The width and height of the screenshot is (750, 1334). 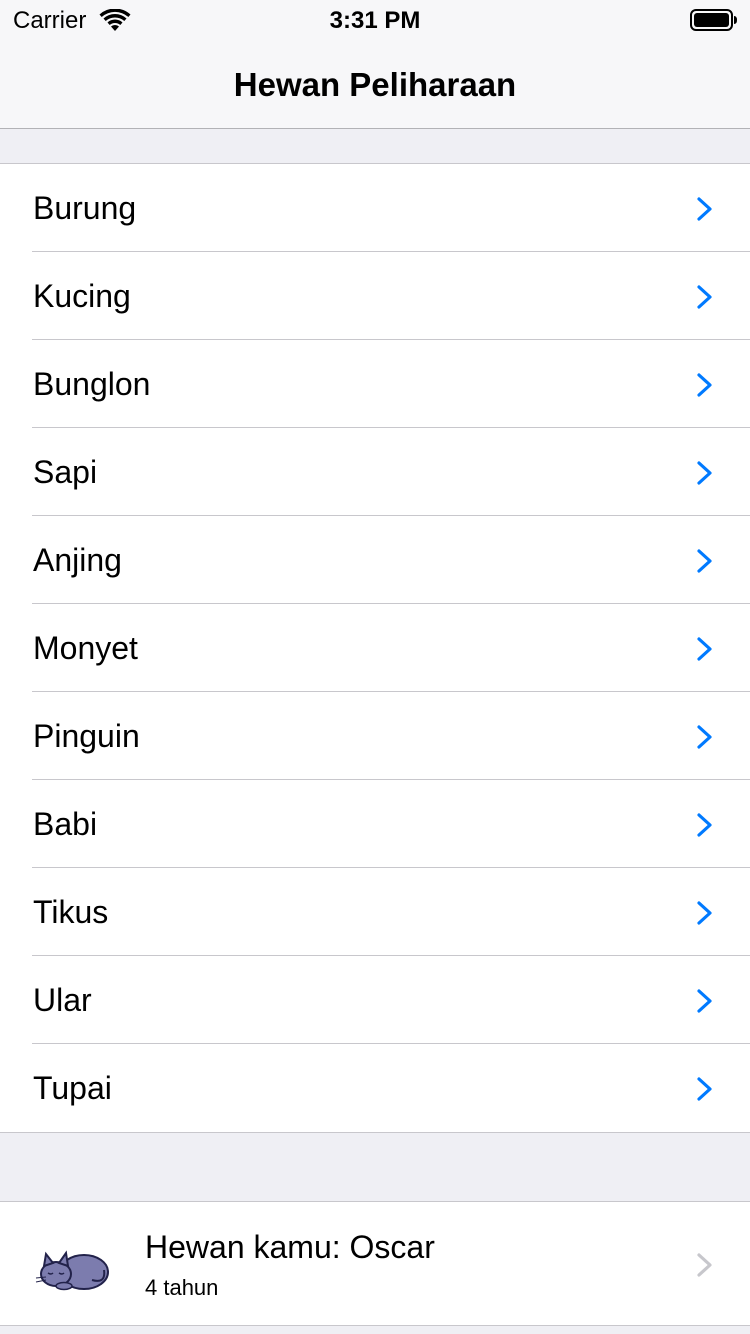 I want to click on animal-label: Kucing, so click(x=82, y=296).